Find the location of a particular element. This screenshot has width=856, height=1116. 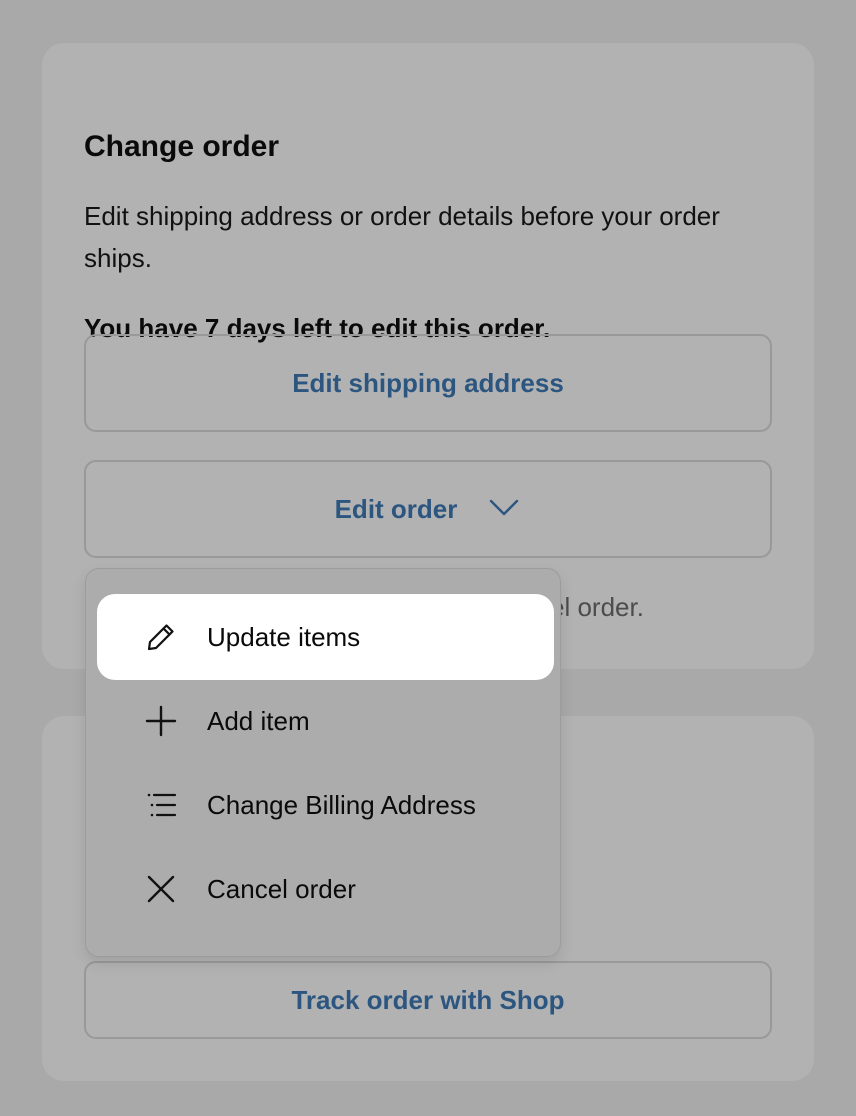

edit-order-label: Edit order is located at coordinates (396, 508).